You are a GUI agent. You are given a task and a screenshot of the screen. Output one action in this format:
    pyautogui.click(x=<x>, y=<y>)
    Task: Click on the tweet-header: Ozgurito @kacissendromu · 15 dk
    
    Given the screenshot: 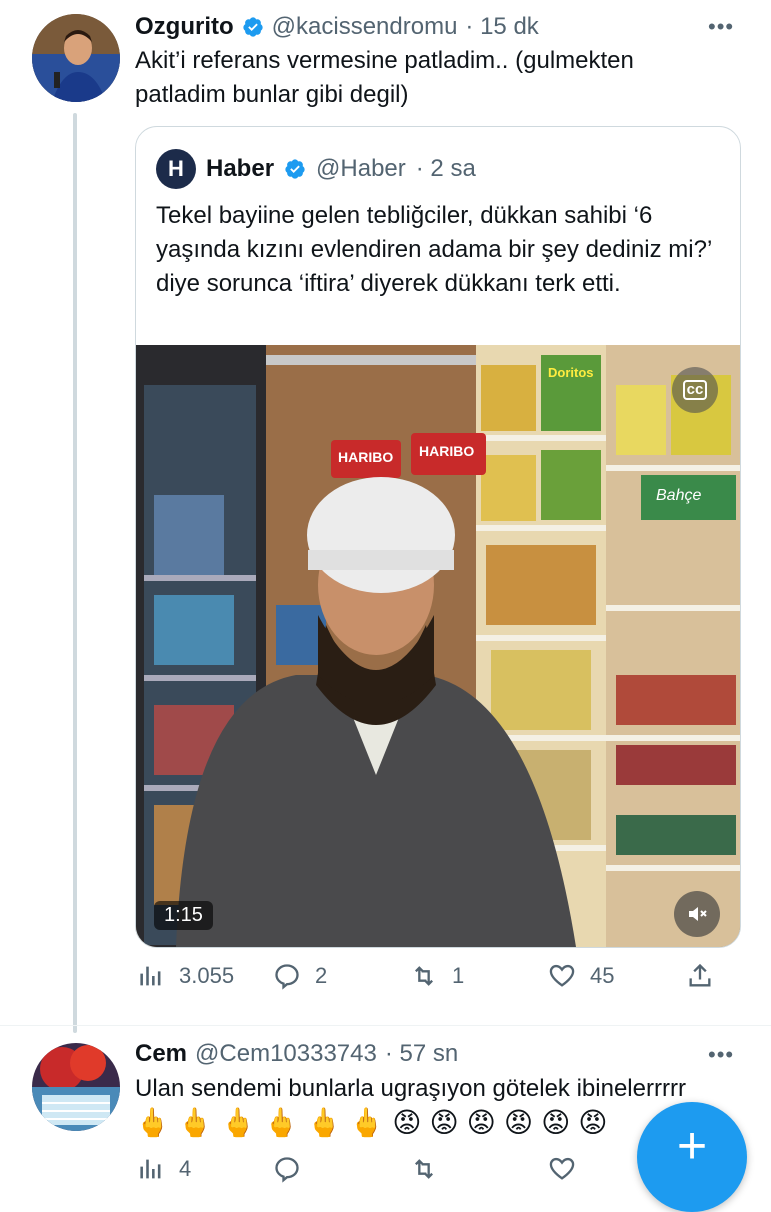 What is the action you would take?
    pyautogui.click(x=337, y=27)
    